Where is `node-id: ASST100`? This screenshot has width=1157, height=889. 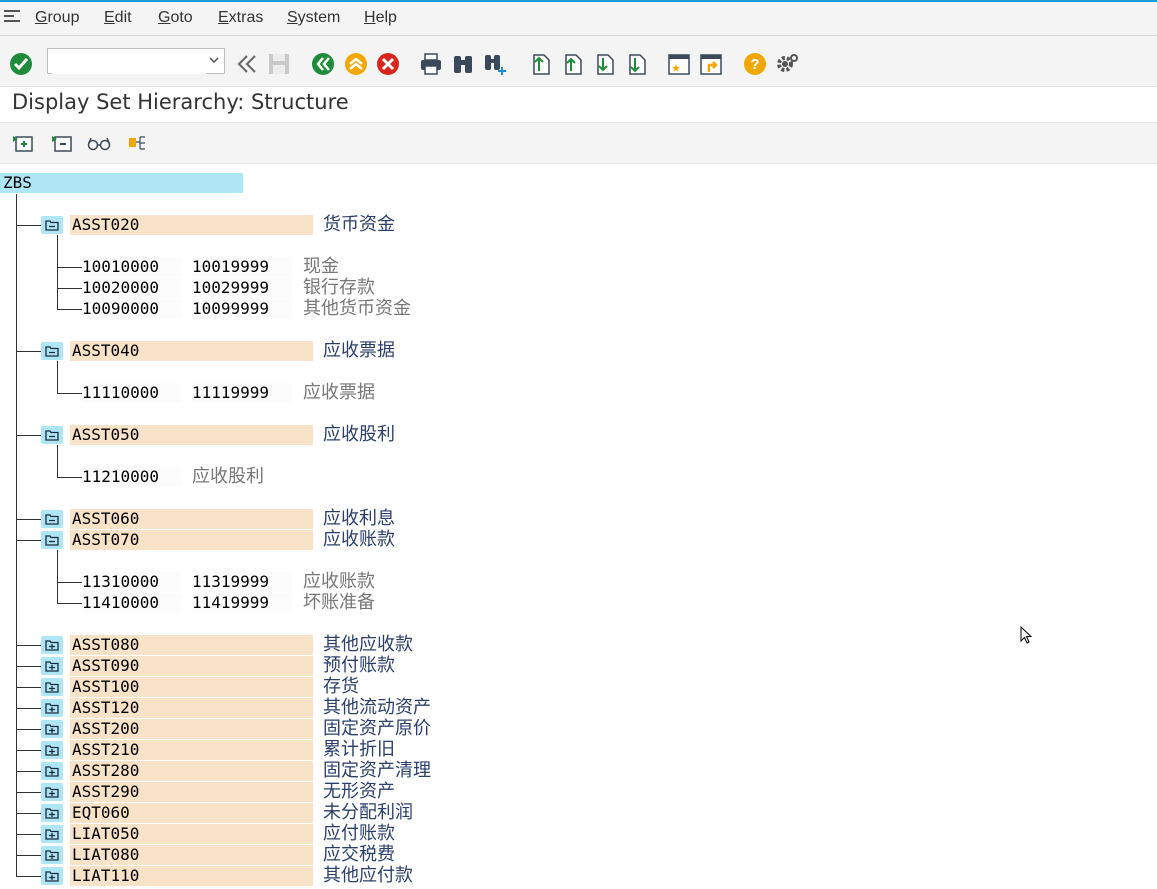
node-id: ASST100 is located at coordinates (191, 687).